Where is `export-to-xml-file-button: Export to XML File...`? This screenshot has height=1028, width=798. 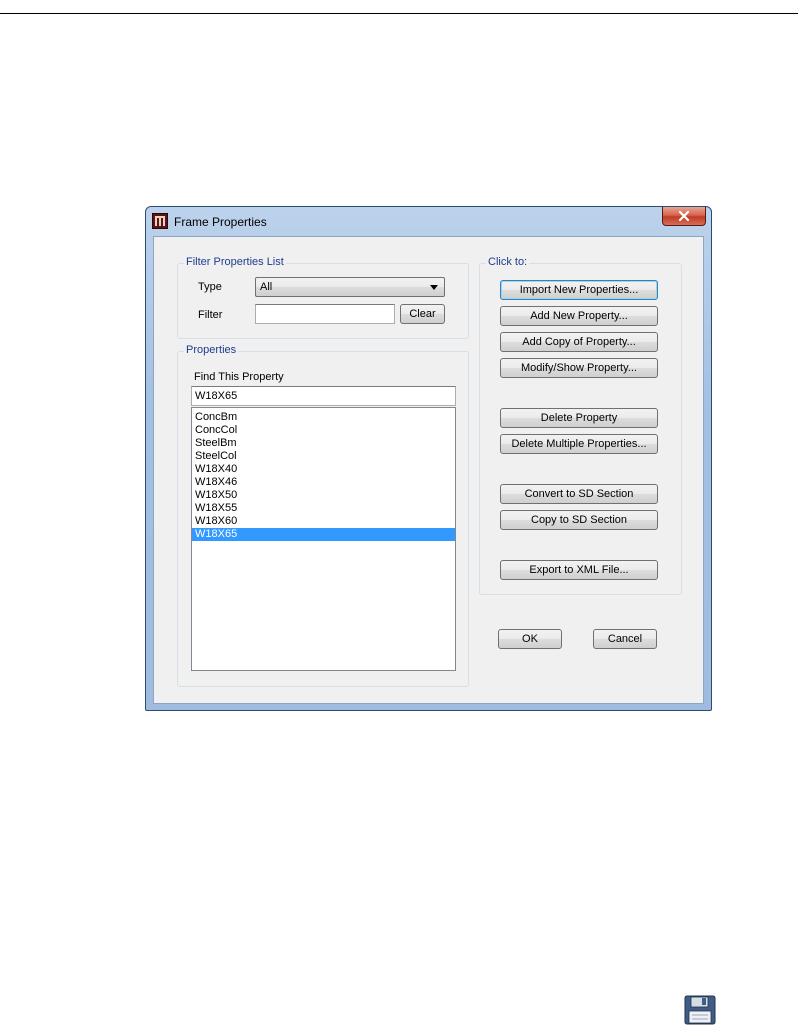
export-to-xml-file-button: Export to XML File... is located at coordinates (579, 570).